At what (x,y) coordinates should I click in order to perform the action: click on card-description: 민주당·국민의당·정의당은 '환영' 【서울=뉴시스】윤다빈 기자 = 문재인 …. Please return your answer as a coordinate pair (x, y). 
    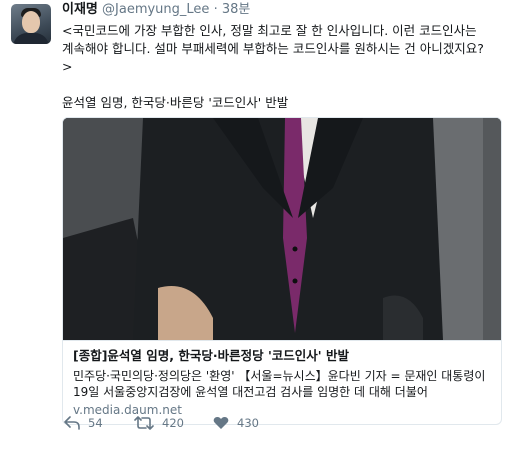
    Looking at the image, I should click on (279, 384).